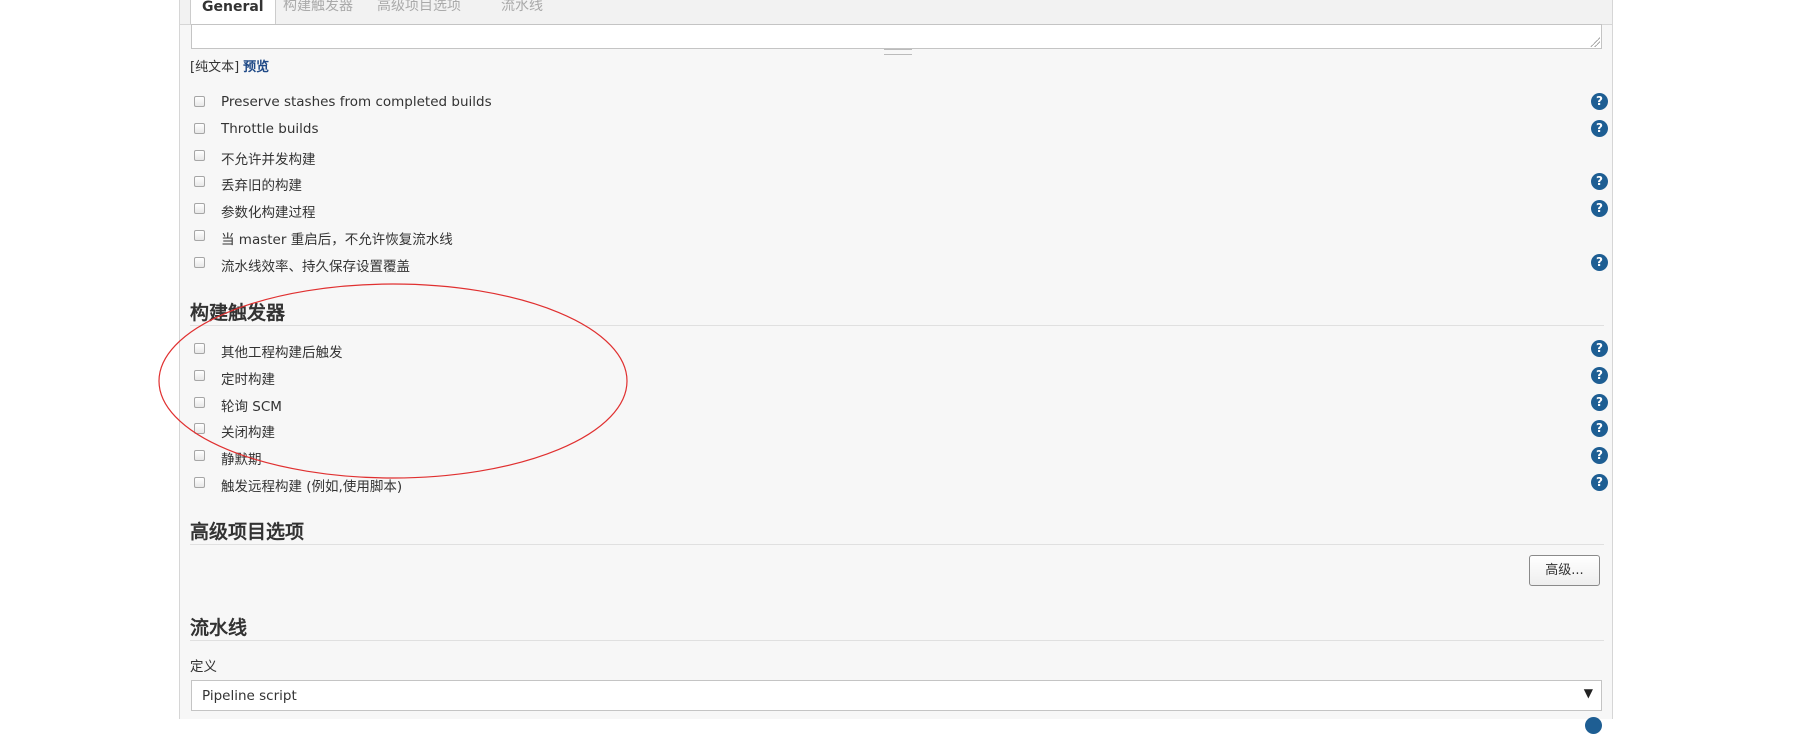  I want to click on format-label: [纯文本], so click(215, 67).